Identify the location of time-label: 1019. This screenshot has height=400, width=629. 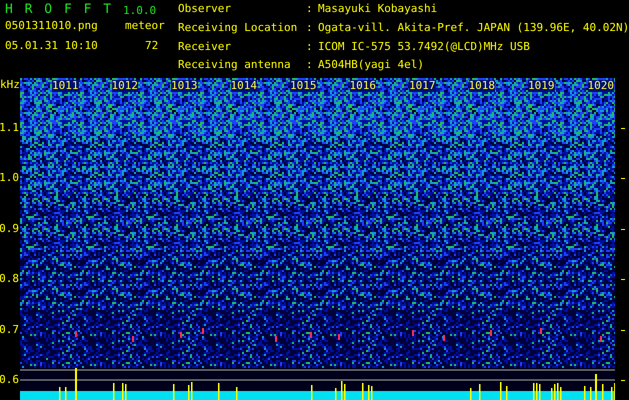
(541, 86).